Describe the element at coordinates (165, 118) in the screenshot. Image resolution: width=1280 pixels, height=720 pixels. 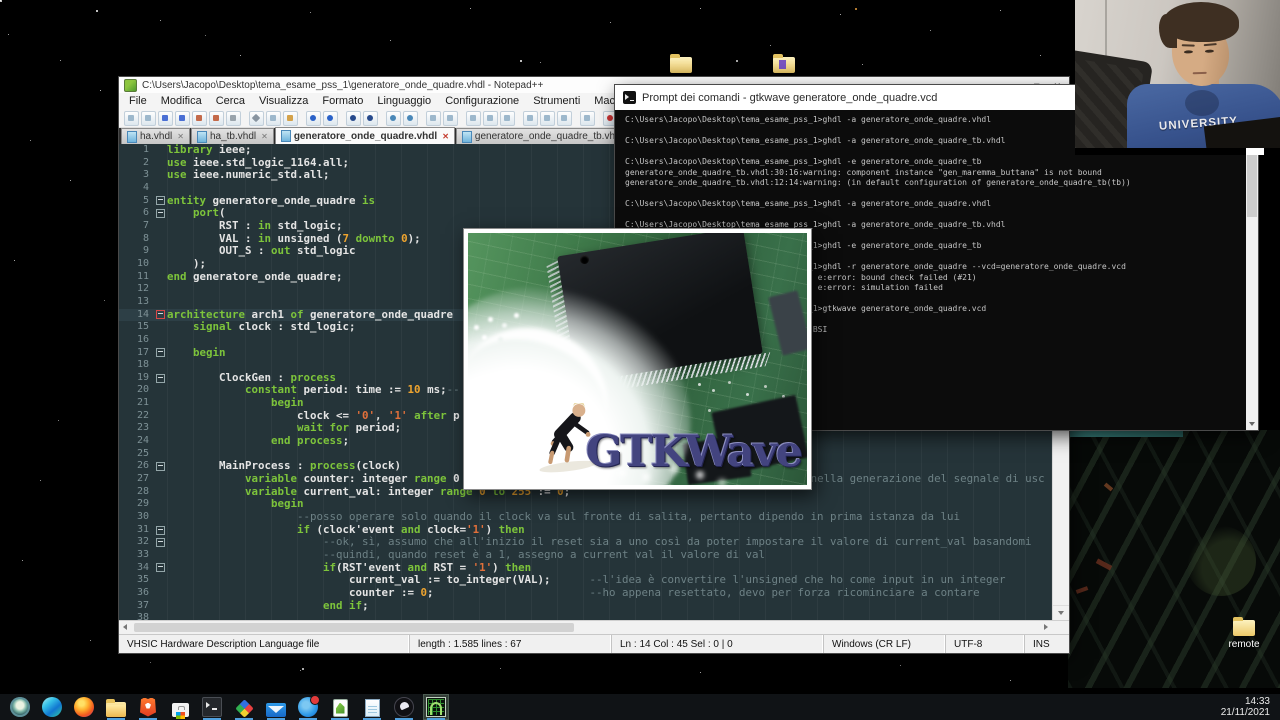
I see `save-icon` at that location.